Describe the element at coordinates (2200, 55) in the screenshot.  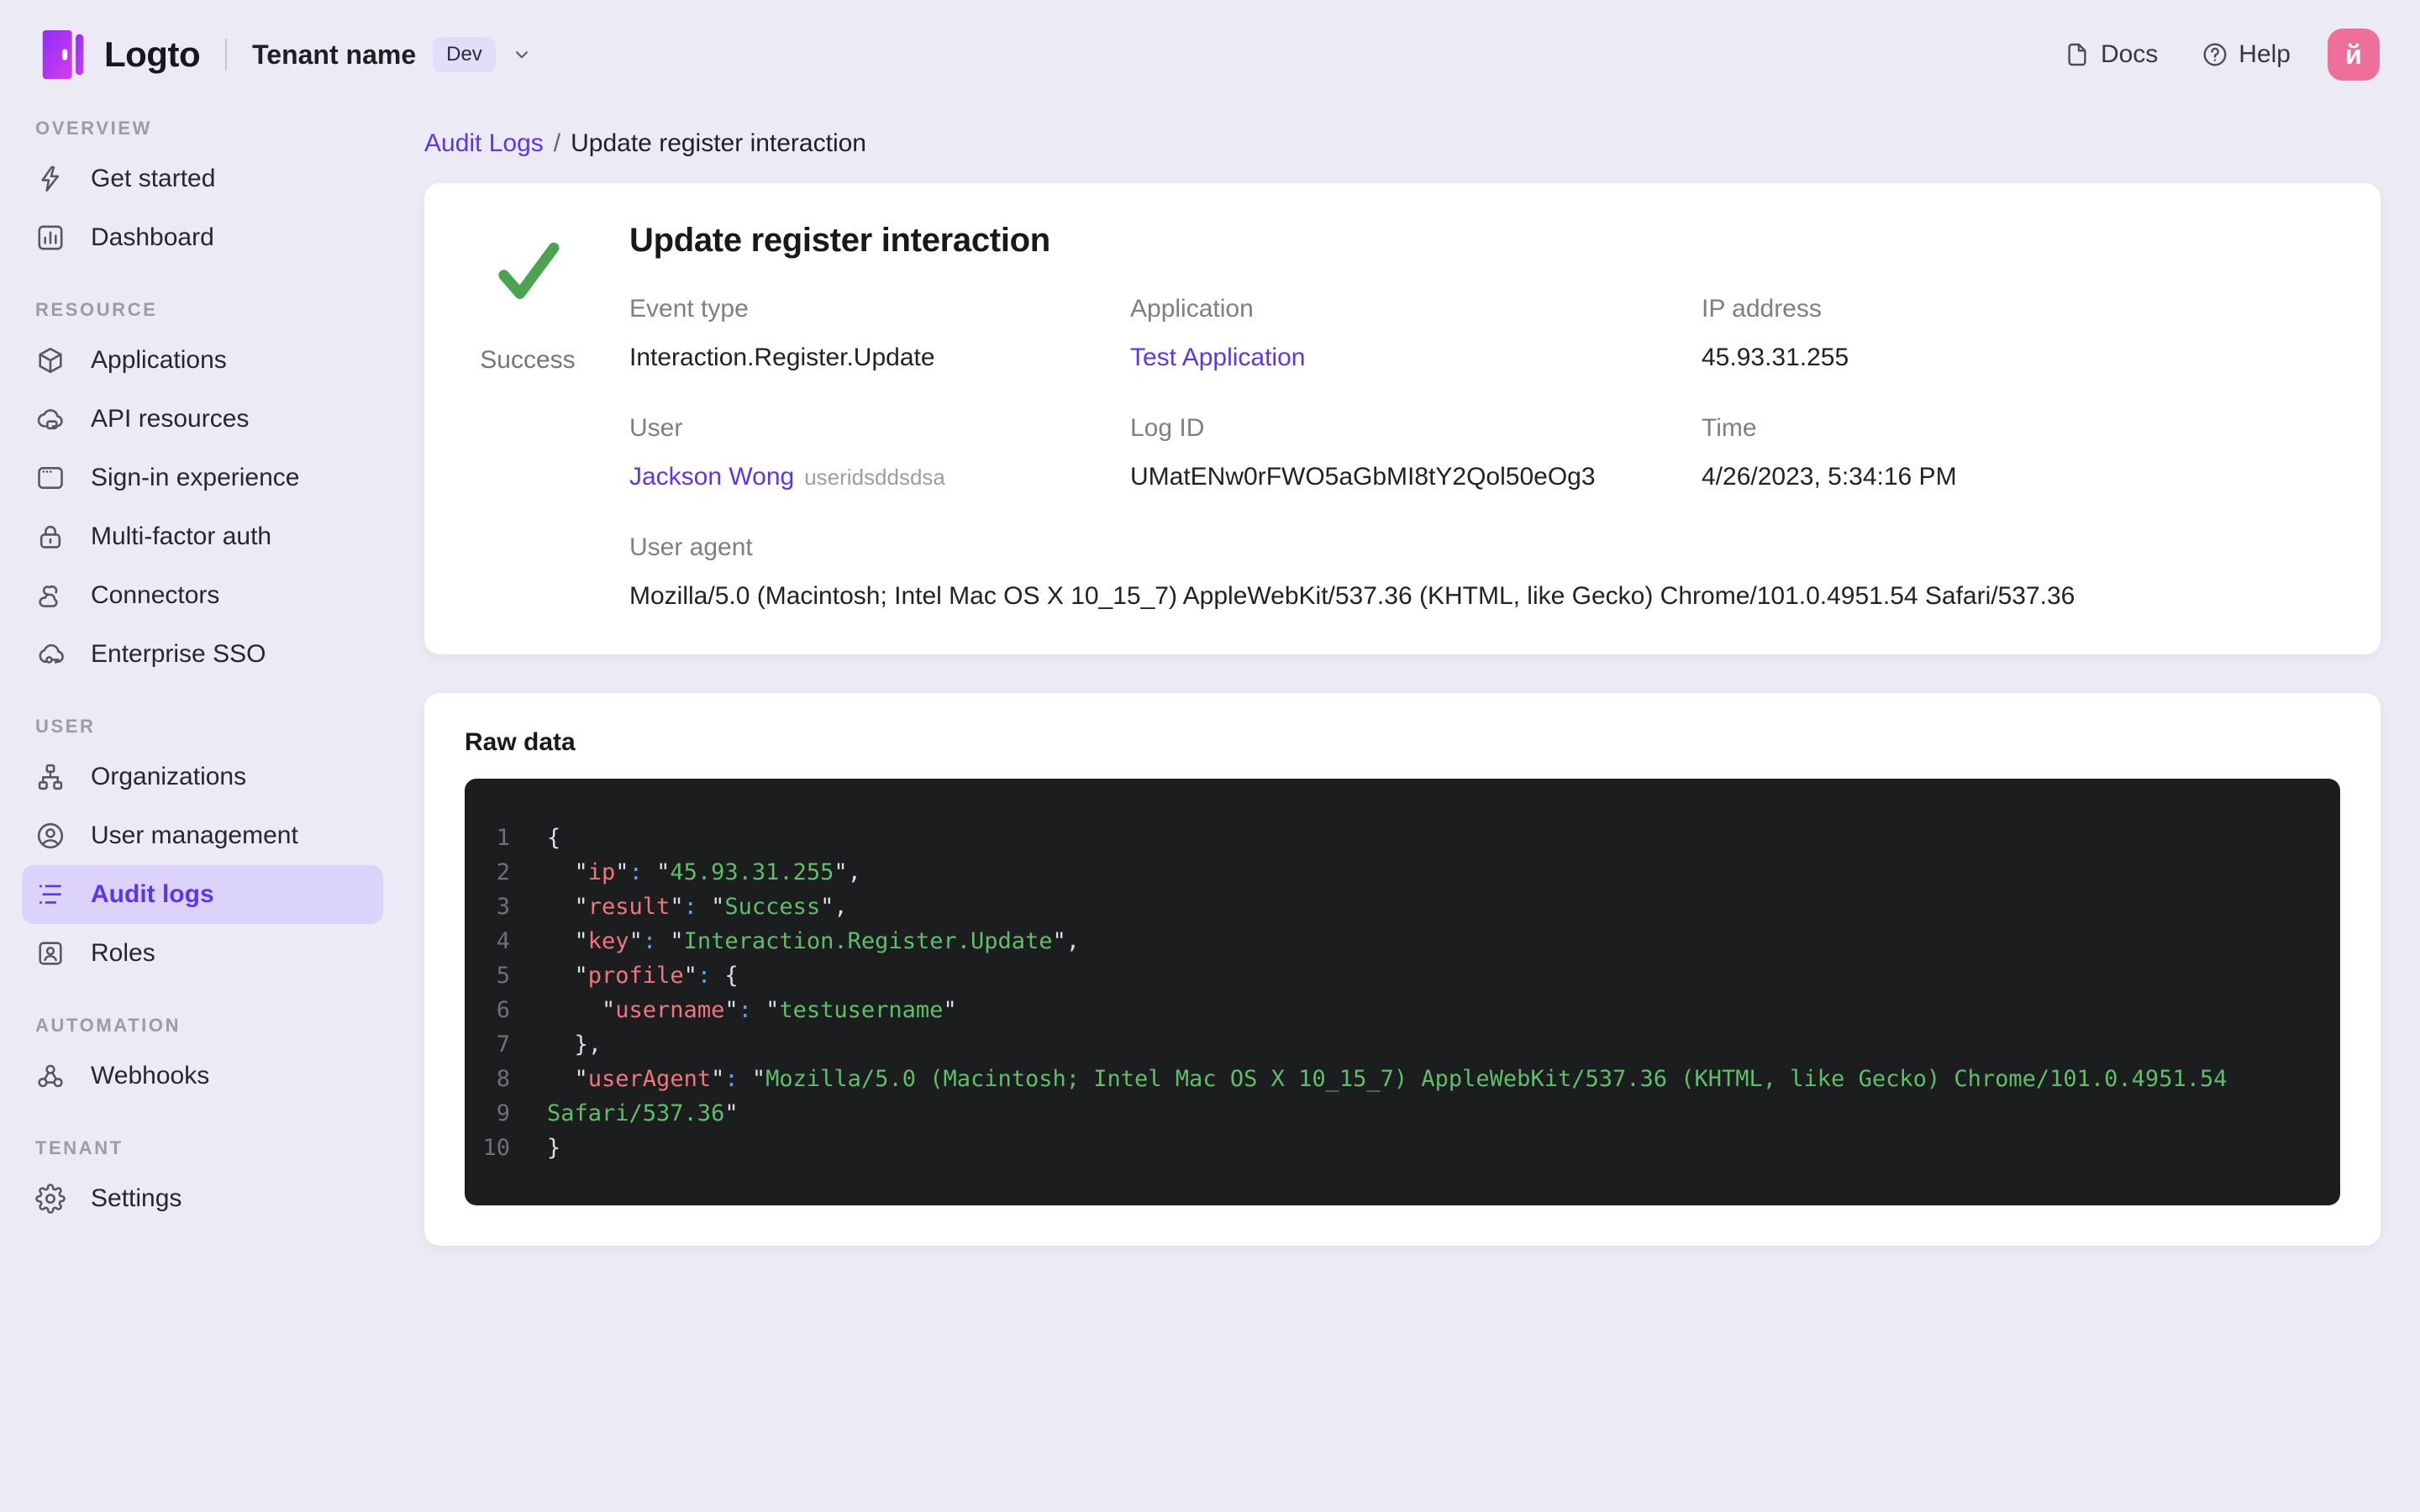
I see `topbar-right: Docs Help й` at that location.